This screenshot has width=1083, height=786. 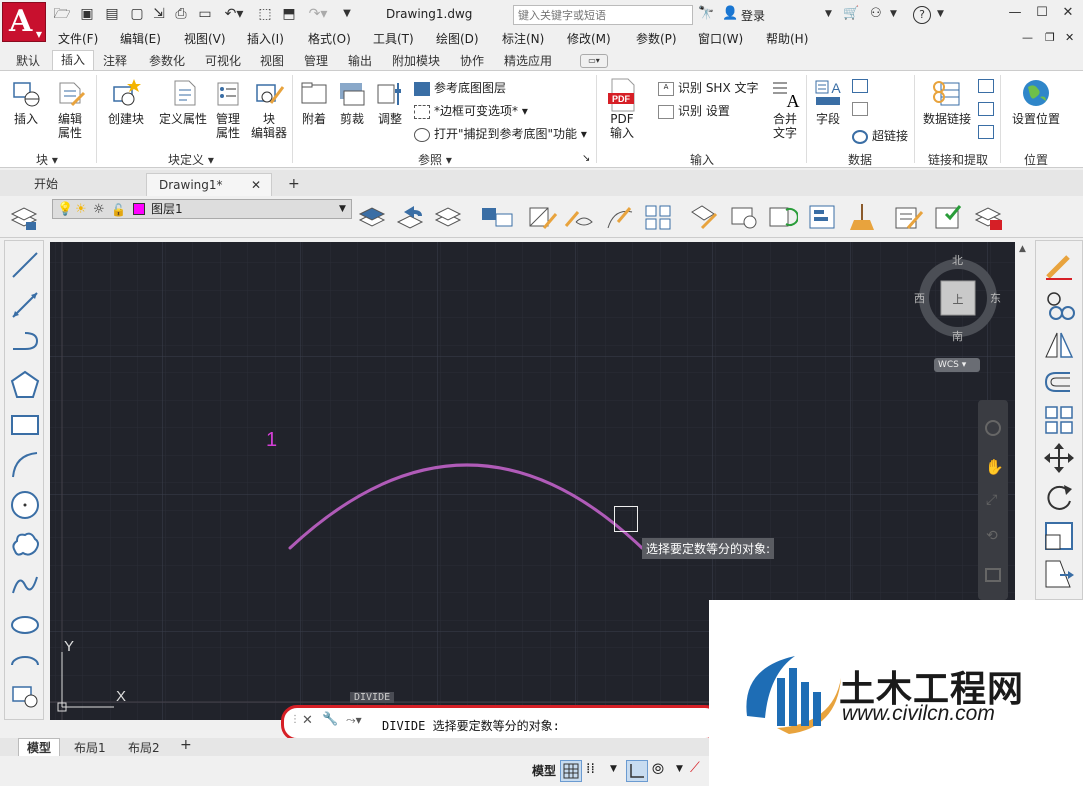 What do you see at coordinates (360, 60) in the screenshot?
I see `tab-output: 输出` at bounding box center [360, 60].